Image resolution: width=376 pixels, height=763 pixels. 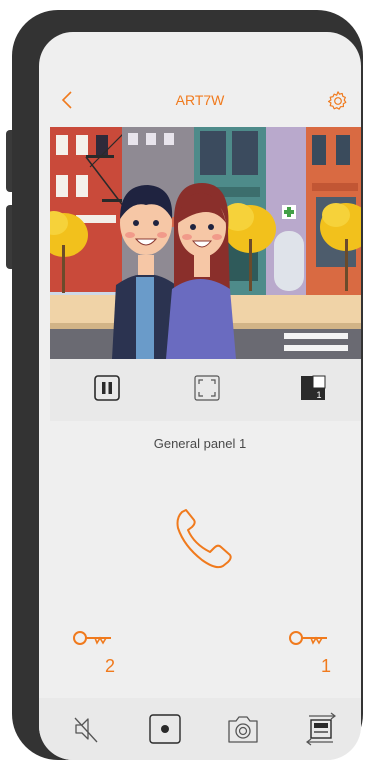 I want to click on fullscreen-icon, so click(x=207, y=388).